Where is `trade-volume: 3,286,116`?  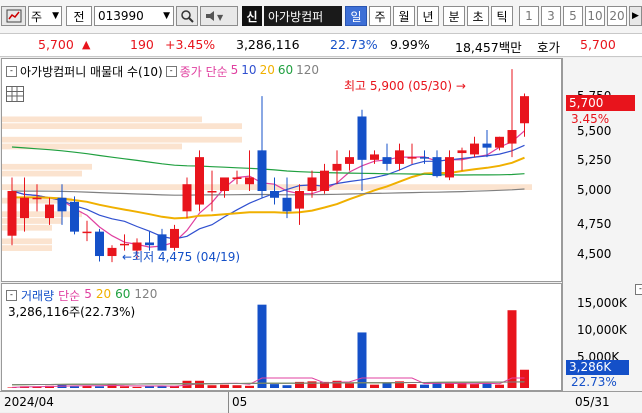 trade-volume: 3,286,116 is located at coordinates (268, 44).